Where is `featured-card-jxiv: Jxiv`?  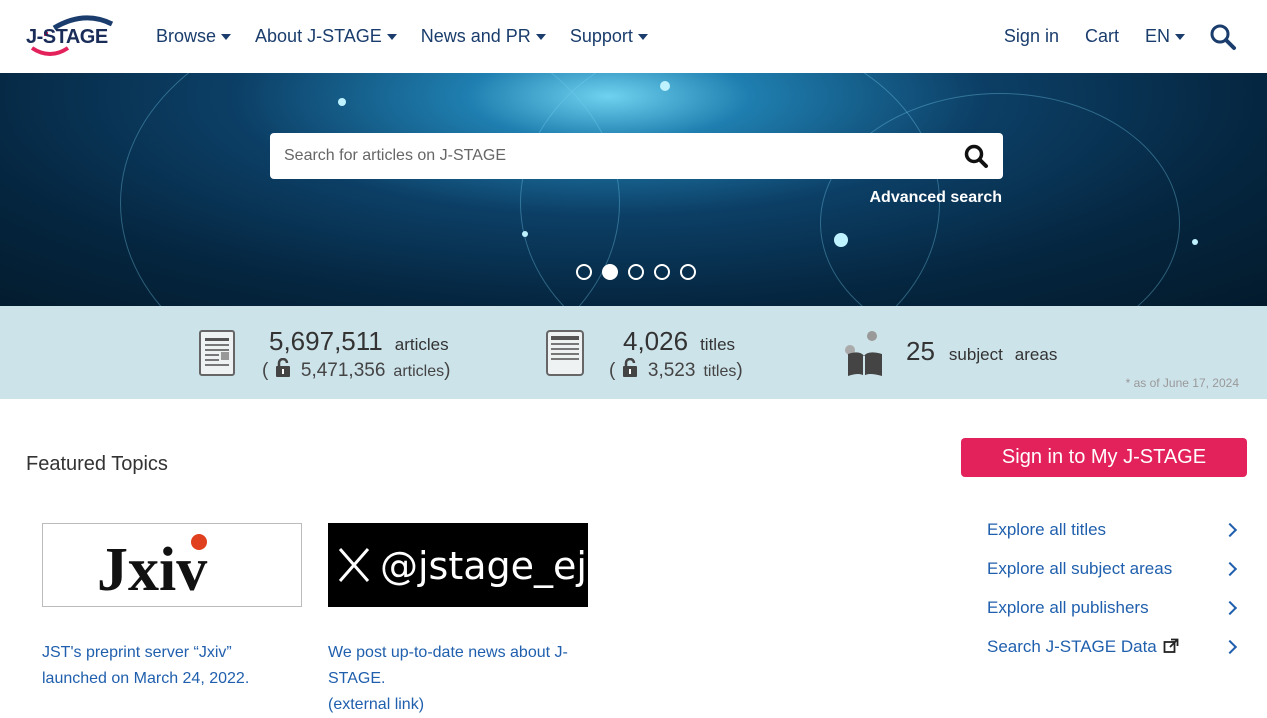 featured-card-jxiv: Jxiv is located at coordinates (172, 565).